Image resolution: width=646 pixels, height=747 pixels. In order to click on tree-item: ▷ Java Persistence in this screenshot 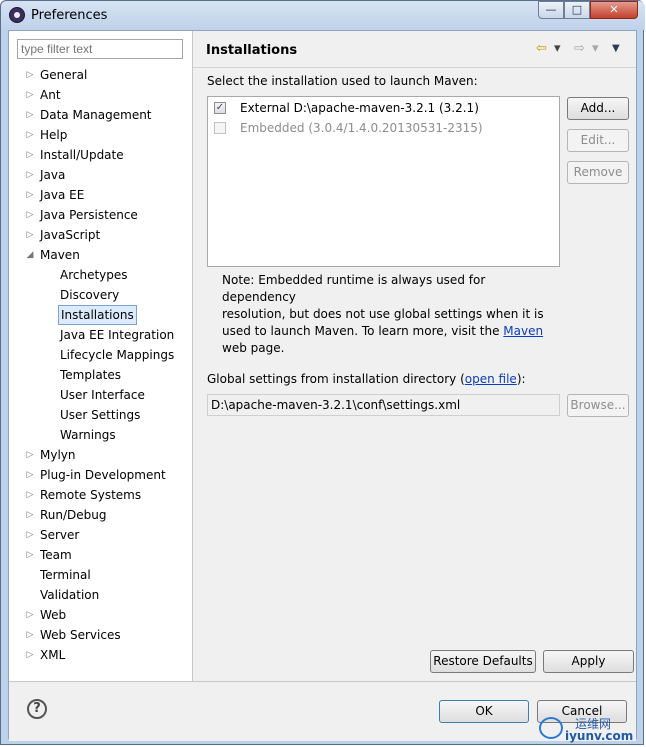, I will do `click(100, 215)`.